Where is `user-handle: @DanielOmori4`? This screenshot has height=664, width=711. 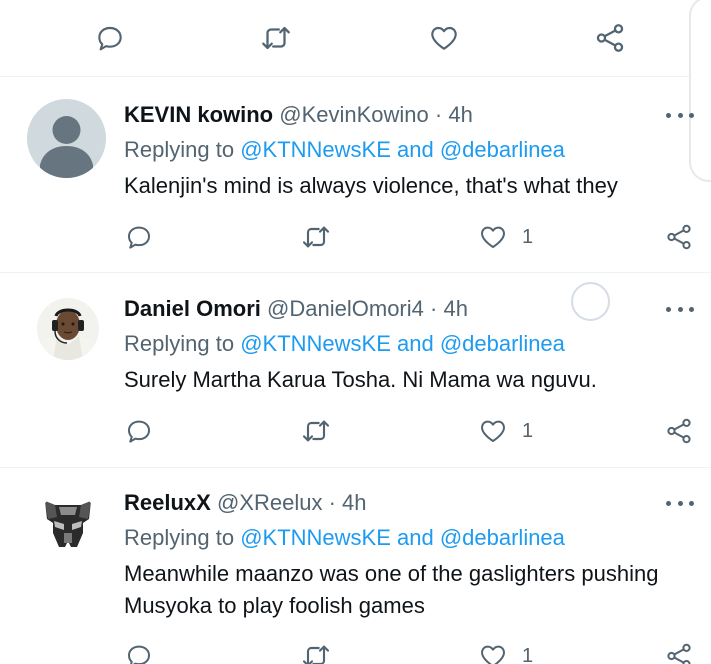
user-handle: @DanielOmori4 is located at coordinates (345, 308).